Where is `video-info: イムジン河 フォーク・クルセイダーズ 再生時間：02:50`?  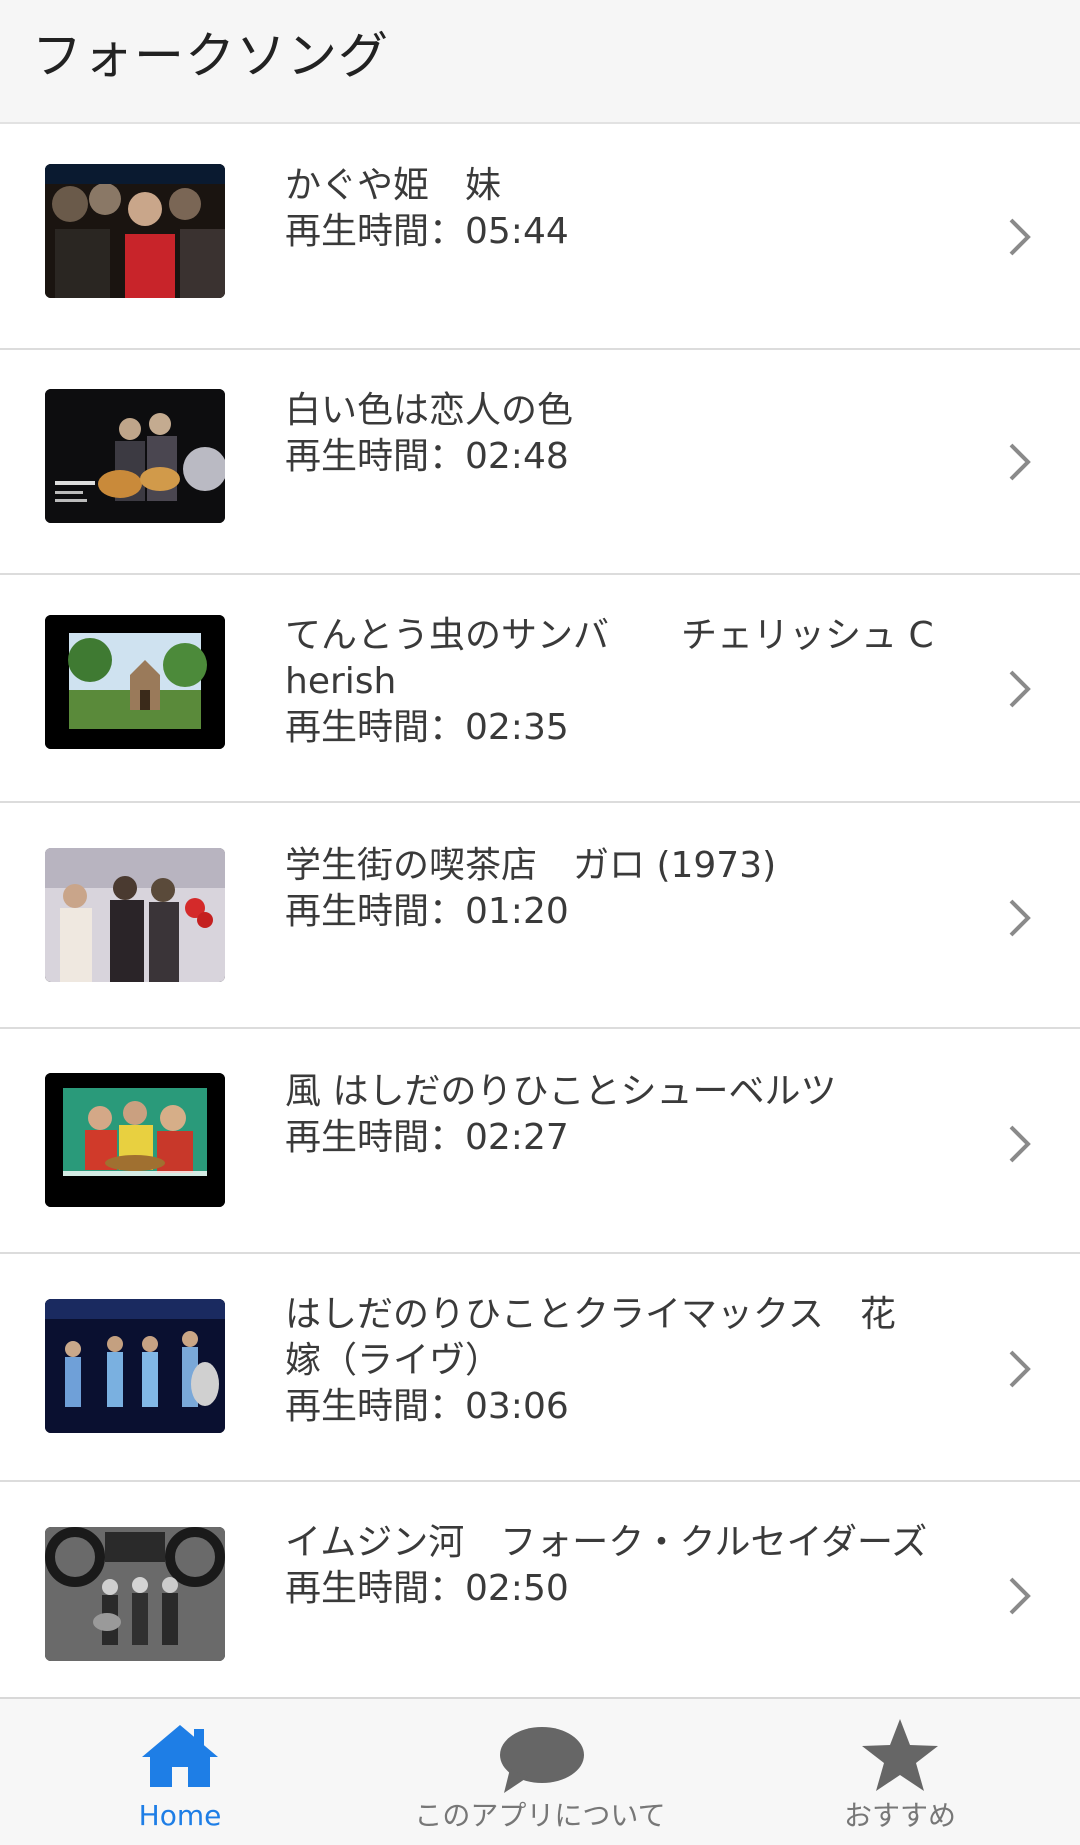
video-info: イムジン河 フォーク・クルセイダーズ 再生時間：02:50 is located at coordinates (615, 1566).